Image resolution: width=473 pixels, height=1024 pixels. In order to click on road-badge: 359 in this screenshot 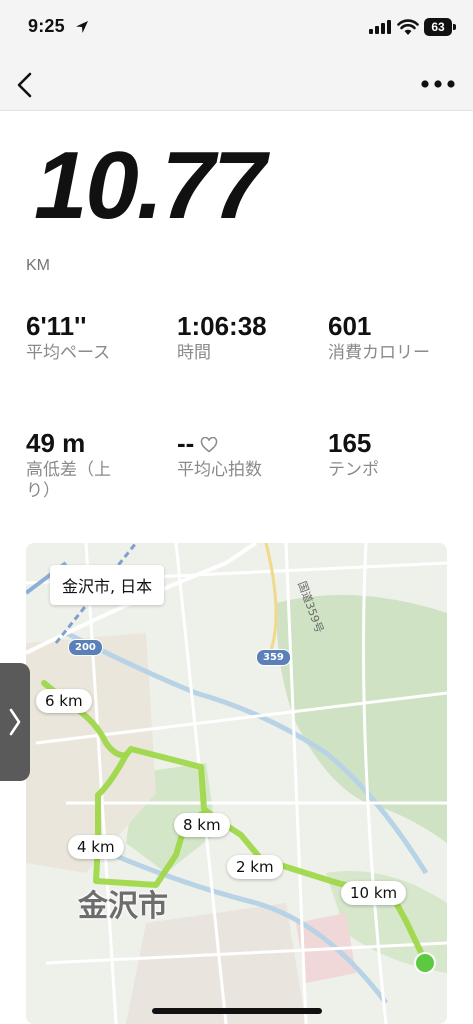, I will do `click(273, 657)`.